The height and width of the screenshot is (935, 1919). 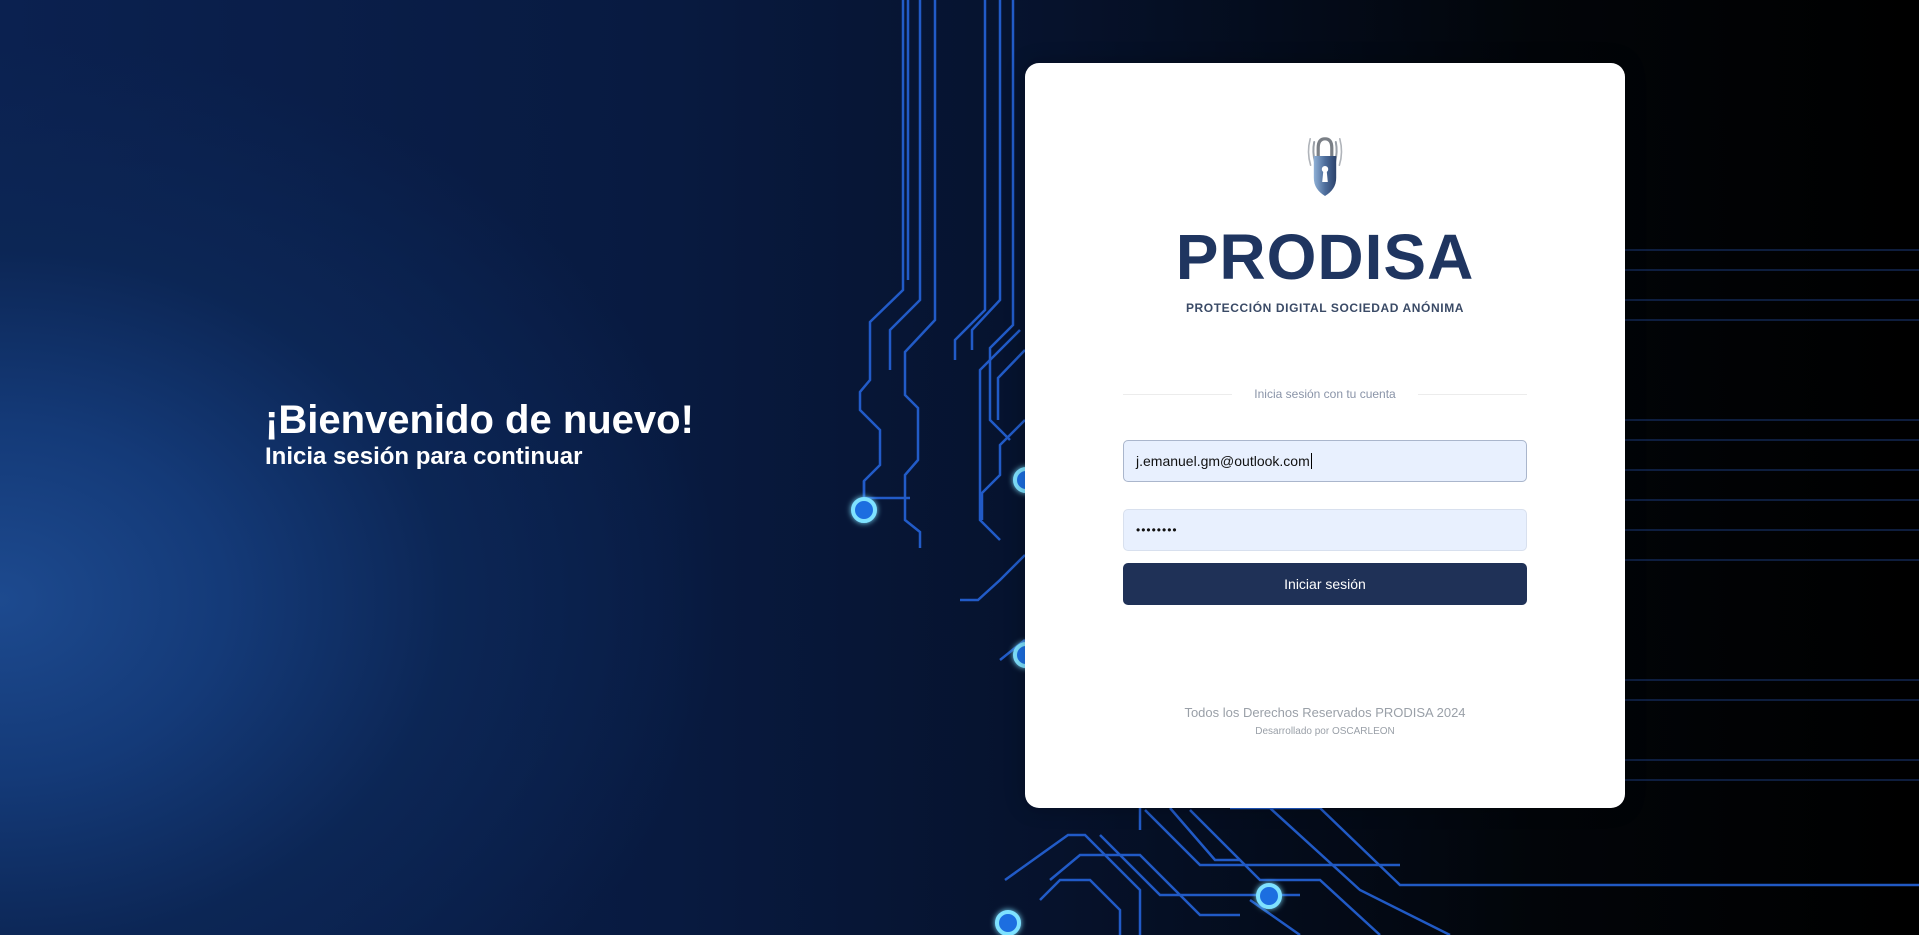 I want to click on text-caret, so click(x=1311, y=461).